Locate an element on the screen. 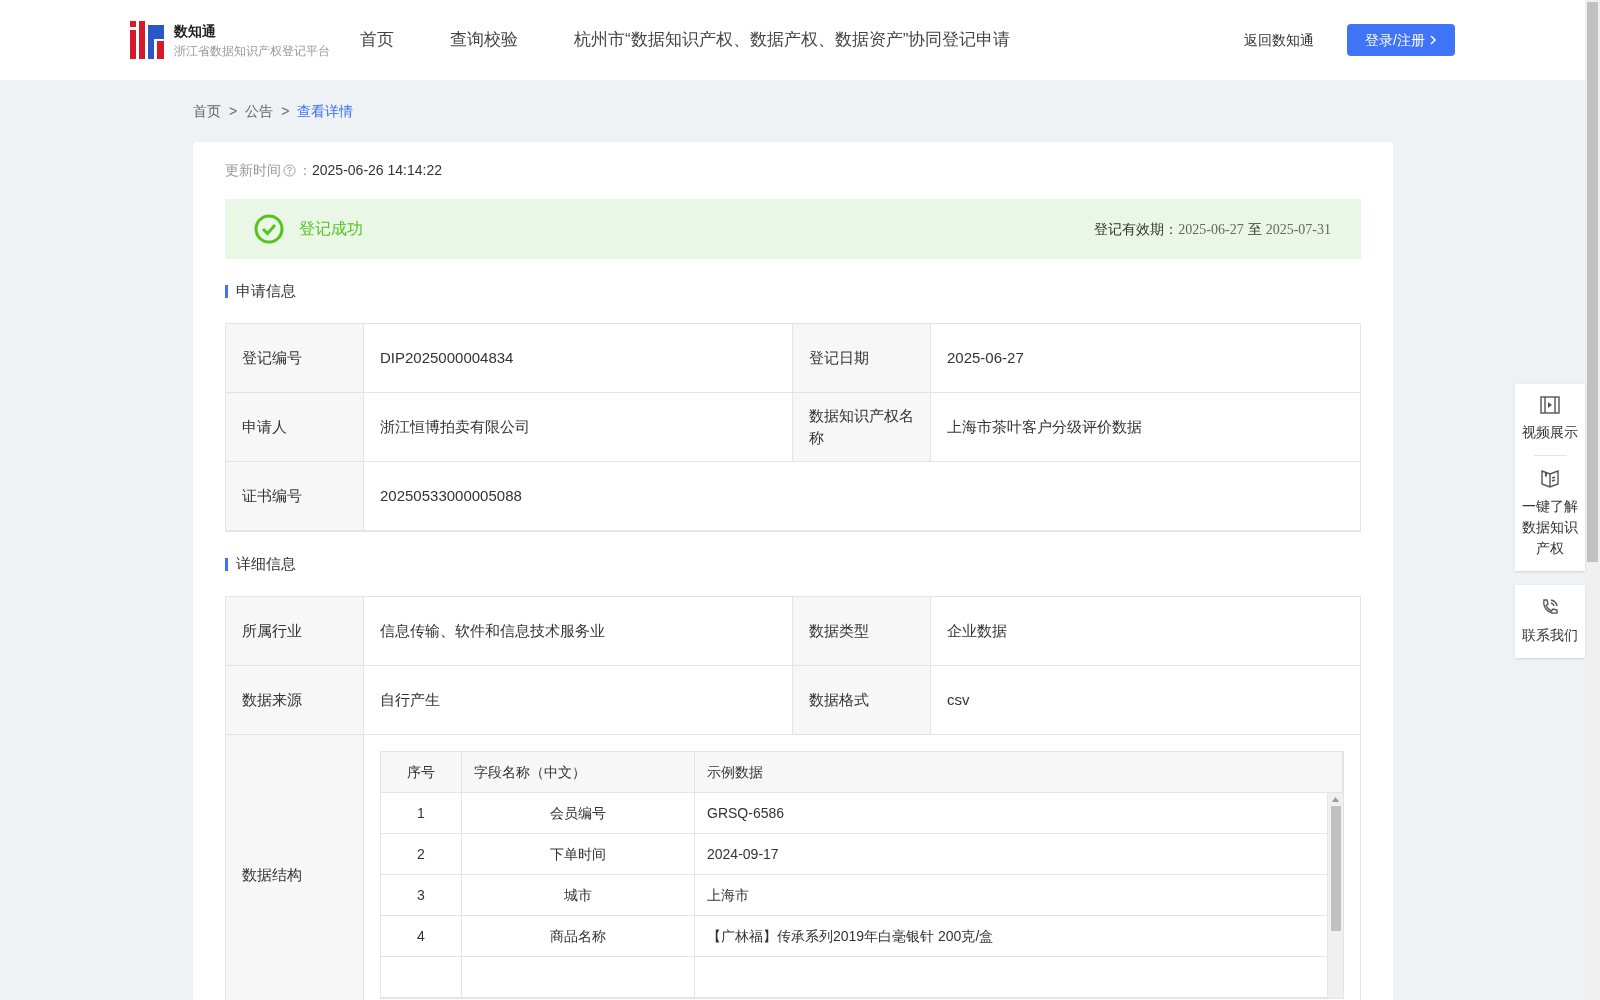 The width and height of the screenshot is (1600, 1000). validity-label: 登记有效期： is located at coordinates (1136, 229).